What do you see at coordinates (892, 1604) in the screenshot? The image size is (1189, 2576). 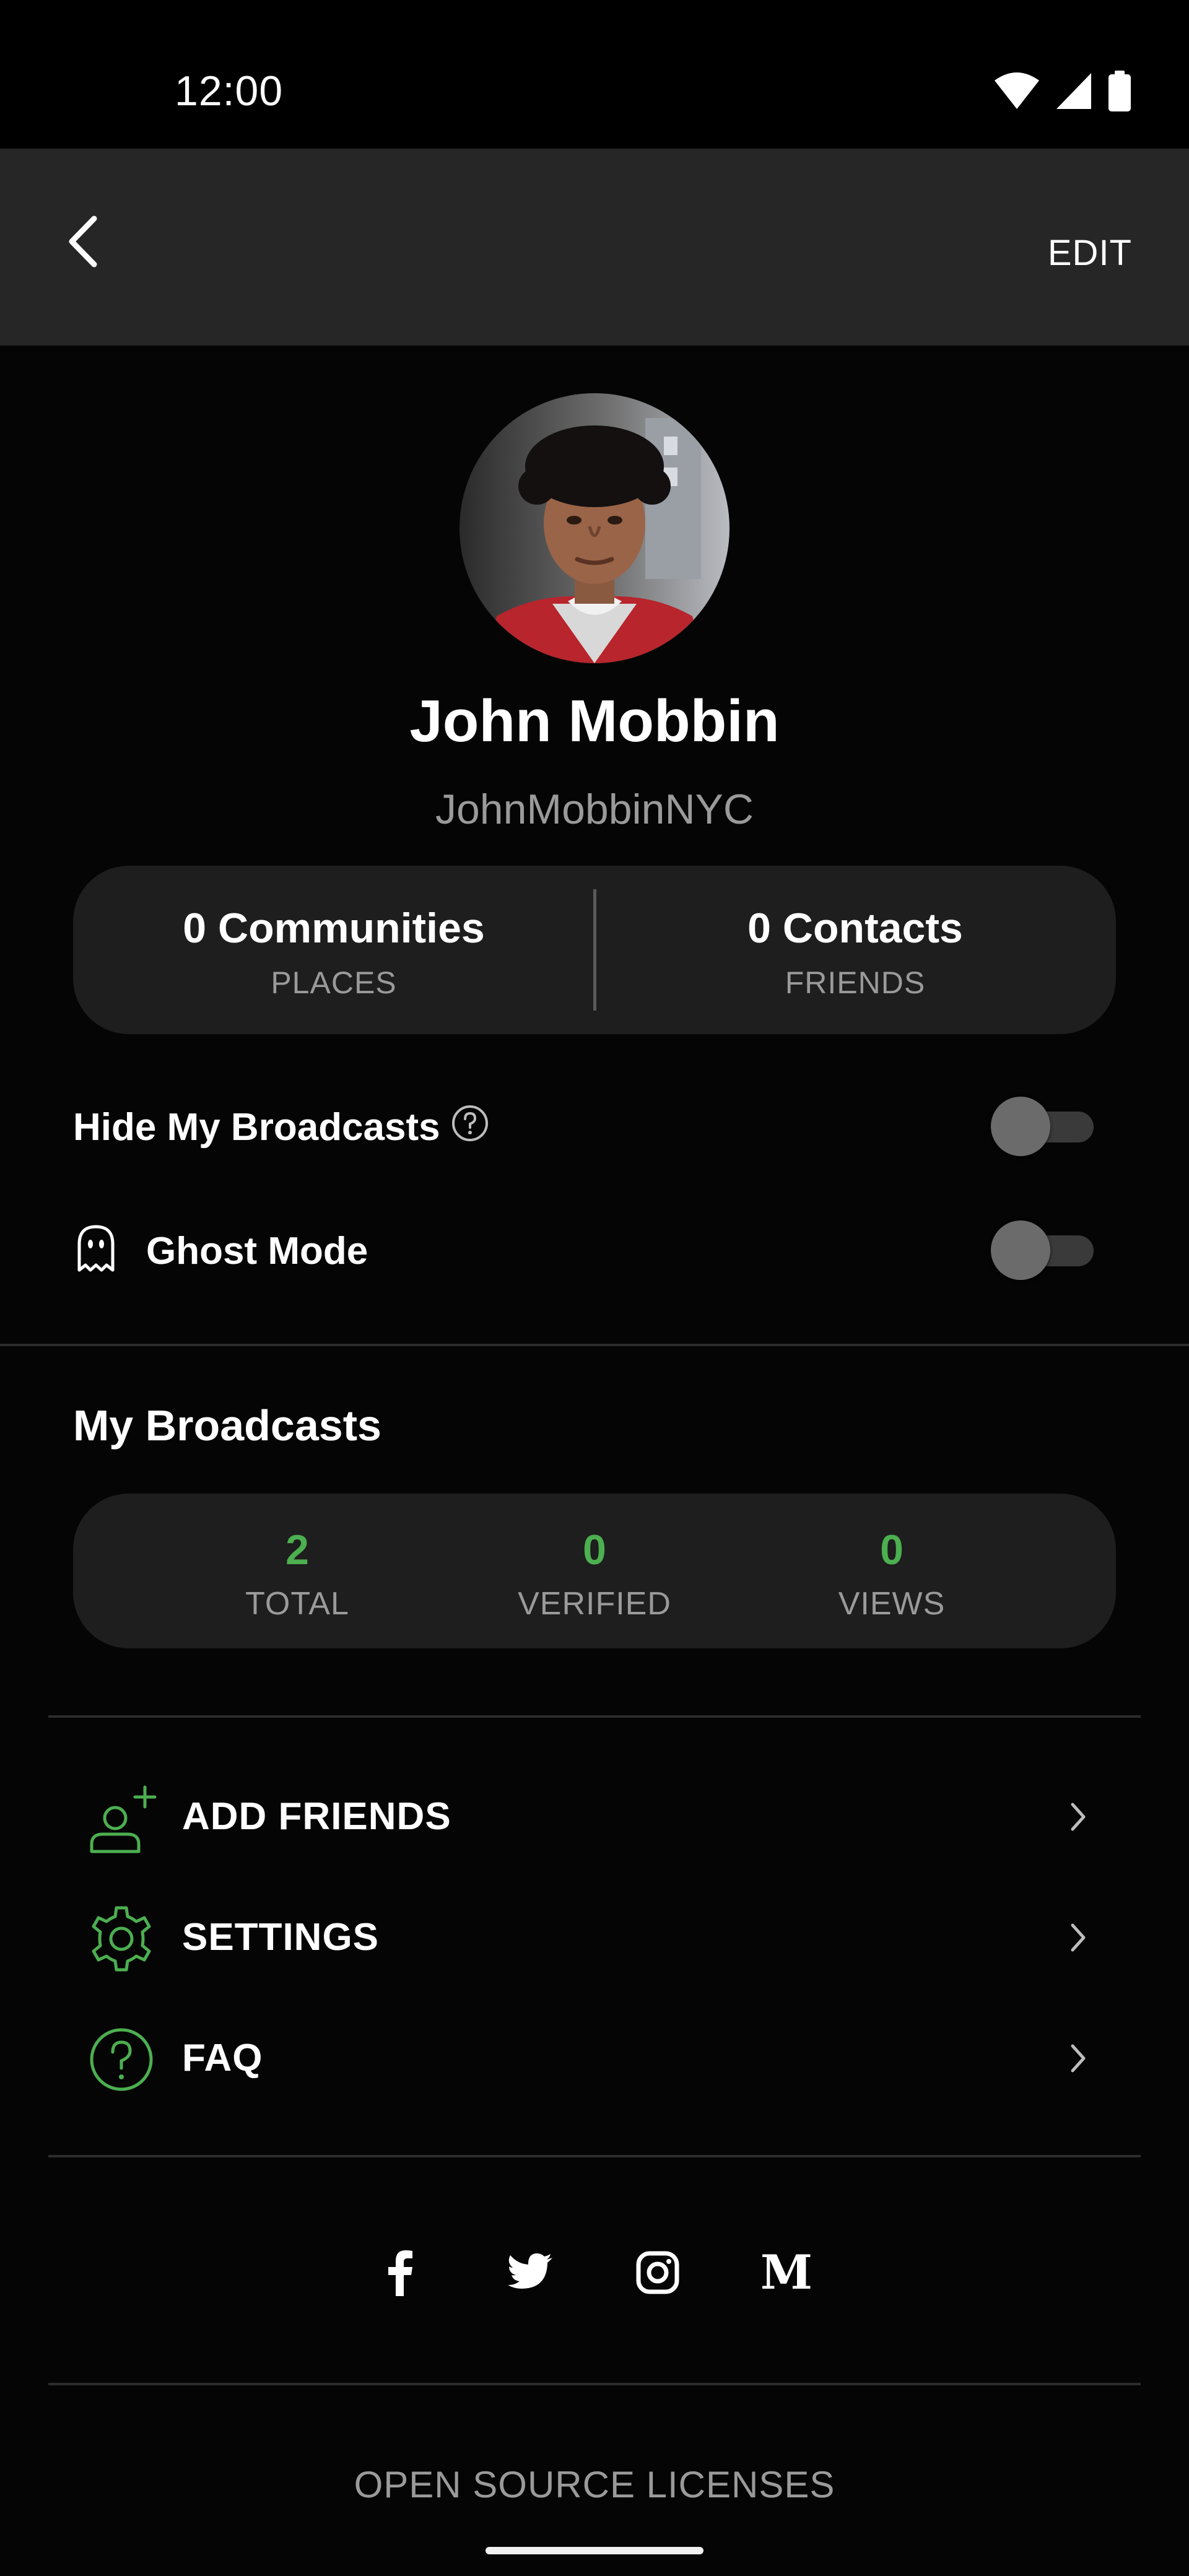 I see `broadcasts-views-label: VIEWS` at bounding box center [892, 1604].